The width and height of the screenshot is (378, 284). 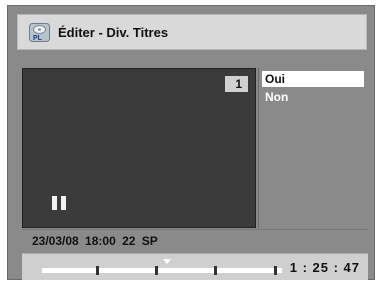 What do you see at coordinates (39, 32) in the screenshot?
I see `disc-pl-icon: PL` at bounding box center [39, 32].